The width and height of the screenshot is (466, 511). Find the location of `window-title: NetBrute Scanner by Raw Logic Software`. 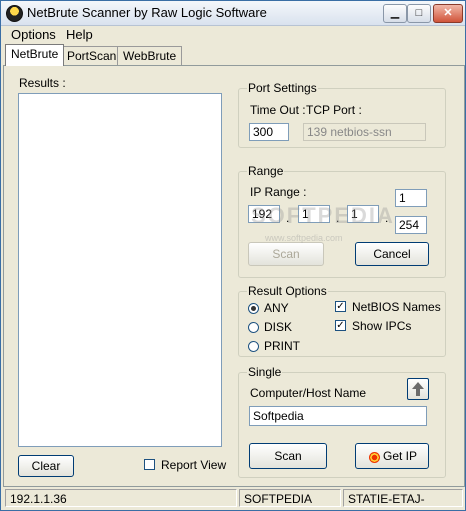

window-title: NetBrute Scanner by Raw Logic Software is located at coordinates (147, 12).